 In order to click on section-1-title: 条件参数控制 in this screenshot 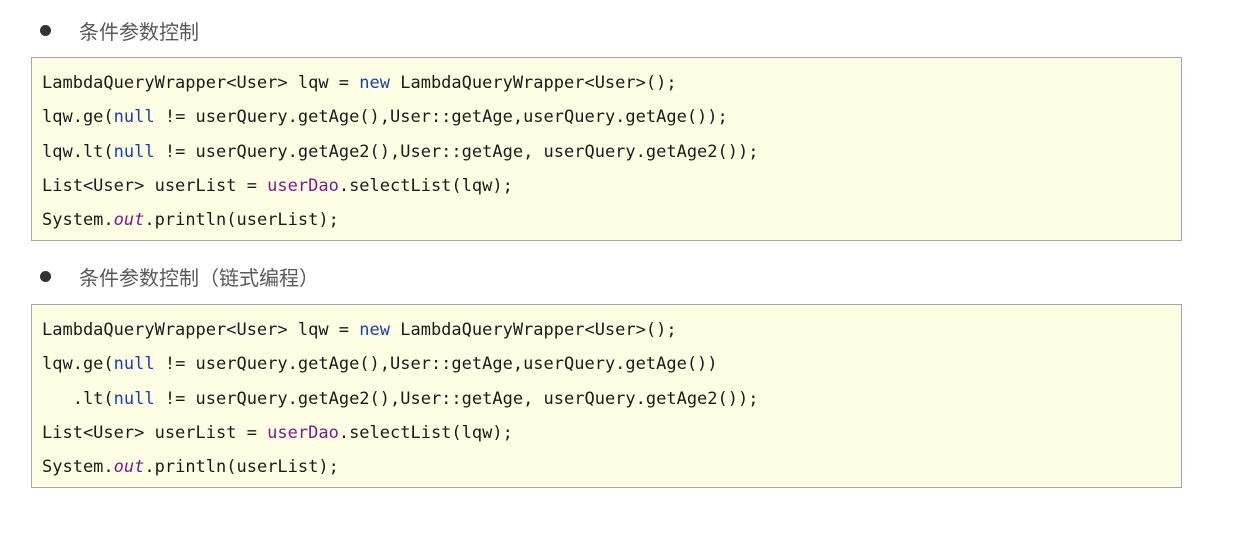, I will do `click(139, 31)`.